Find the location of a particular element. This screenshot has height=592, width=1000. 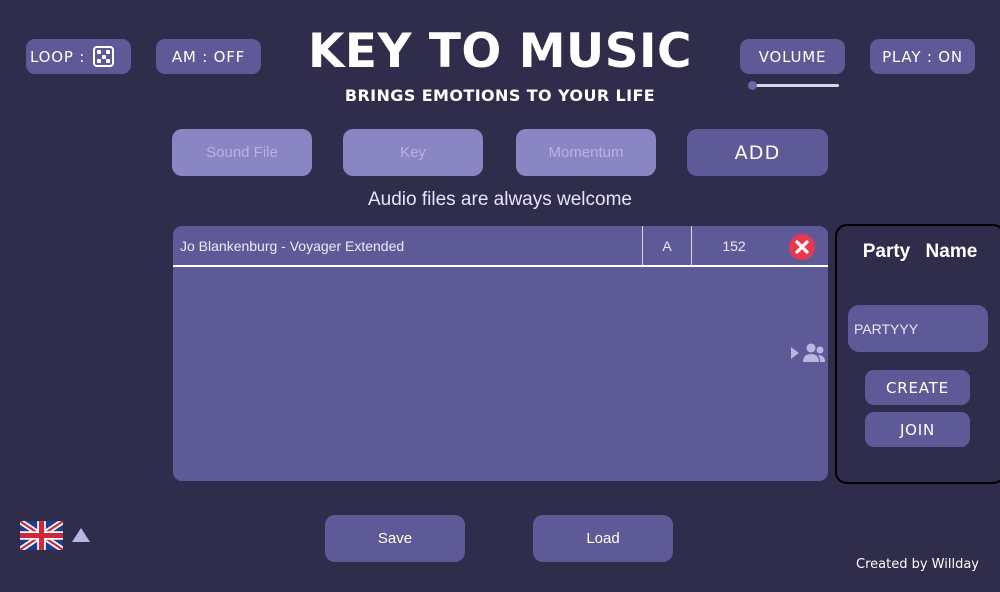

key-input: Key is located at coordinates (413, 152).